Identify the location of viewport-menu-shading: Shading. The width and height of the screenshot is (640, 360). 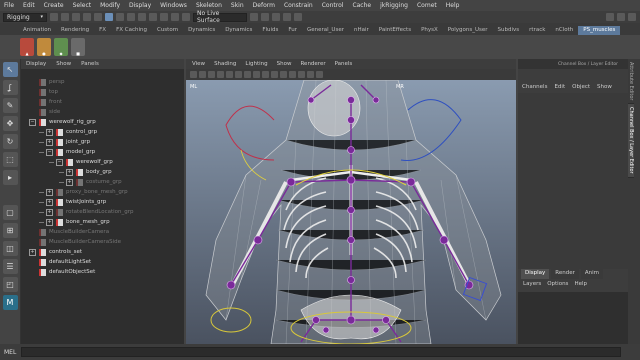
(225, 64).